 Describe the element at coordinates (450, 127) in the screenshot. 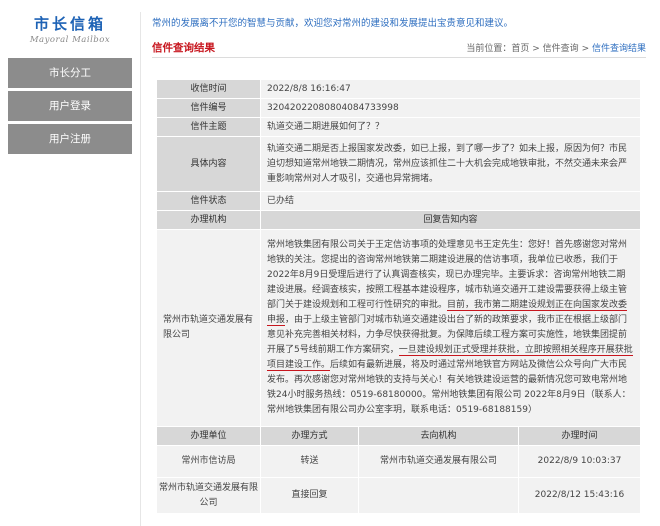

I see `value-subject: 轨道交通二期进展如何了？？` at that location.